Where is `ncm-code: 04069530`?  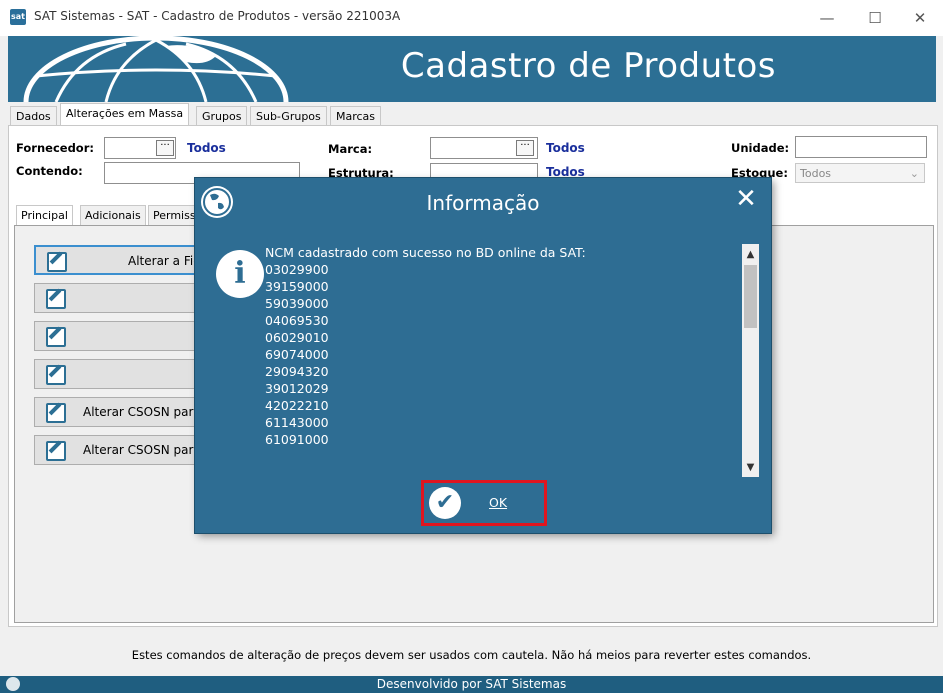 ncm-code: 04069530 is located at coordinates (297, 320).